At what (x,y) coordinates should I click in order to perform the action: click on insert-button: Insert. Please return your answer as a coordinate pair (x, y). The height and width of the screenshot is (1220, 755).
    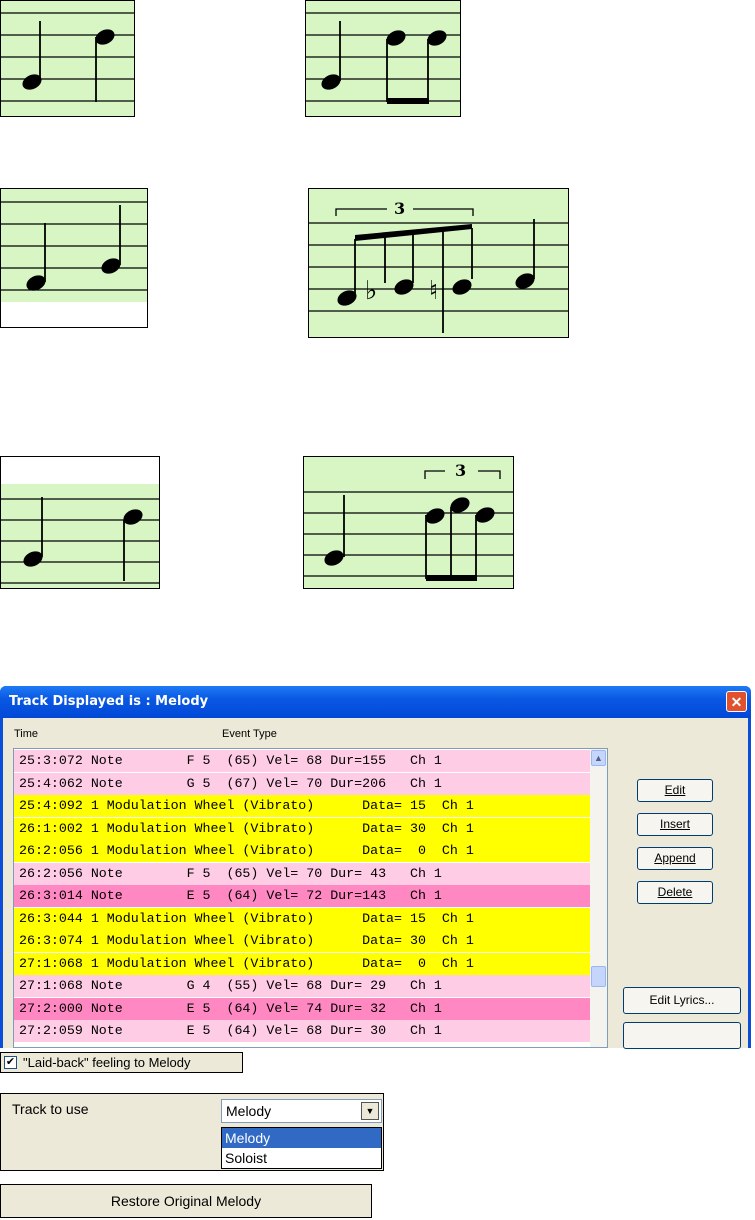
    Looking at the image, I should click on (675, 824).